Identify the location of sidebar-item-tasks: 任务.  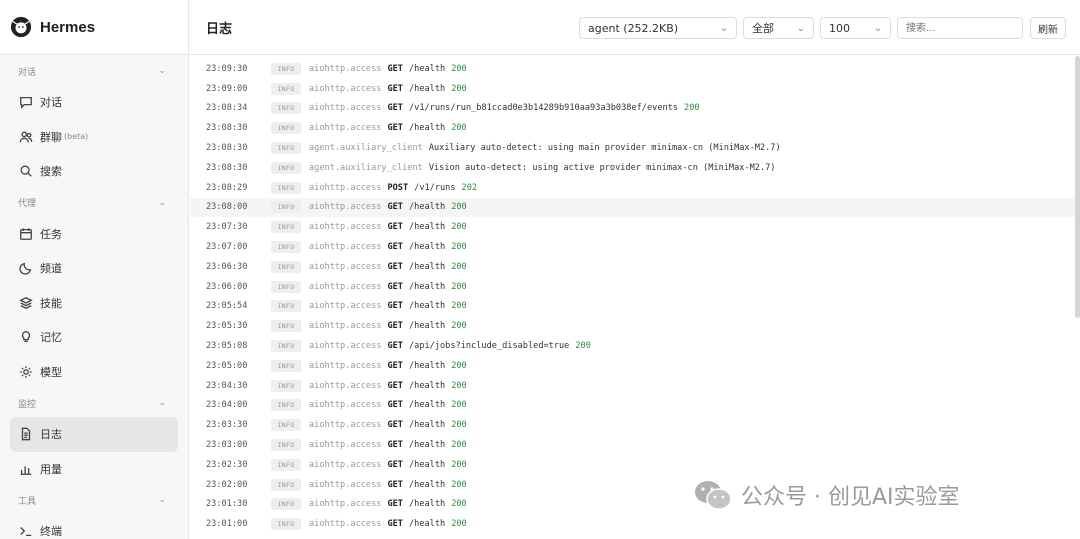
(94, 234).